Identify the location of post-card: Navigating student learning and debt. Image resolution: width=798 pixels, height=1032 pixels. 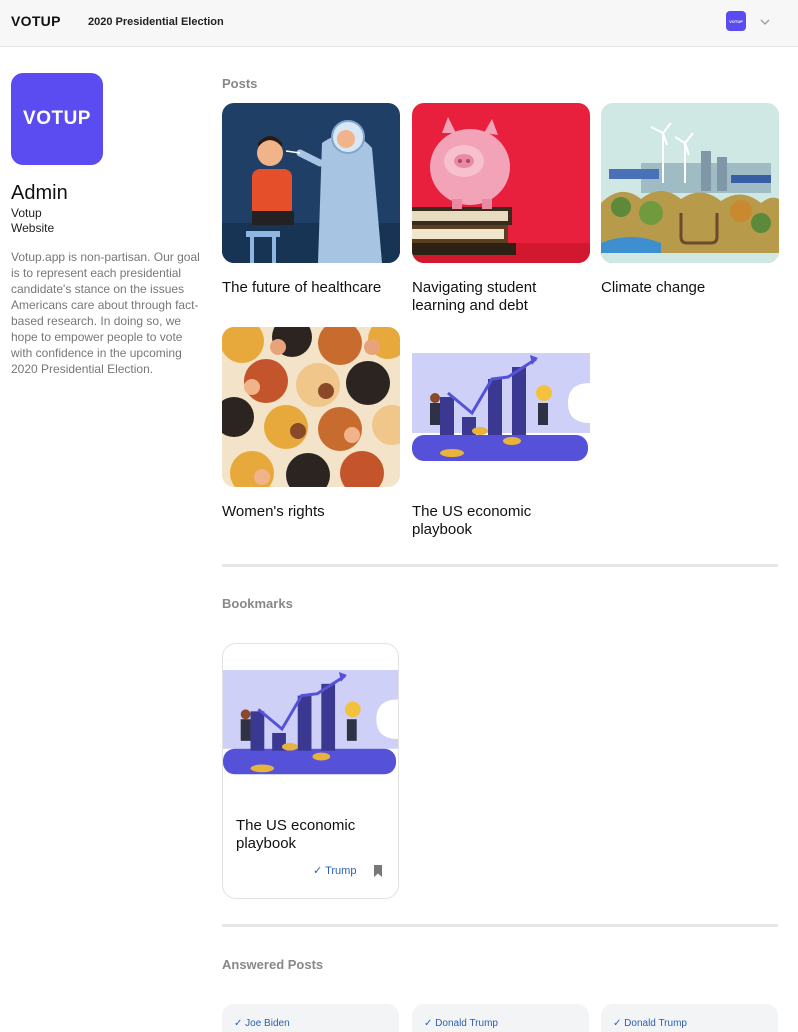
(501, 209).